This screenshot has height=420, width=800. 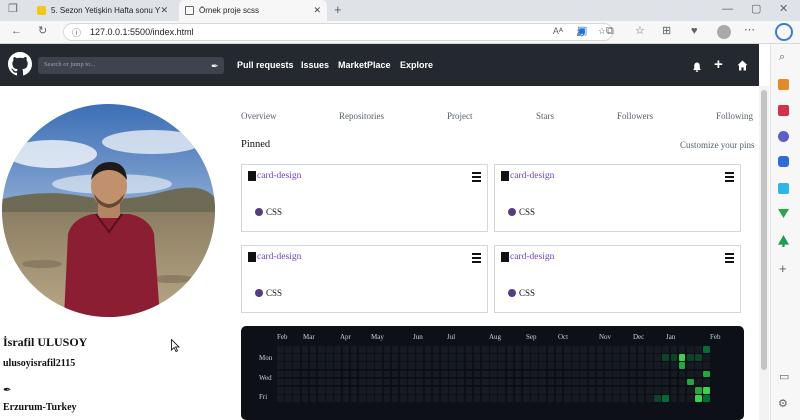 What do you see at coordinates (364, 279) in the screenshot?
I see `pinned-card: card-design CSS` at bounding box center [364, 279].